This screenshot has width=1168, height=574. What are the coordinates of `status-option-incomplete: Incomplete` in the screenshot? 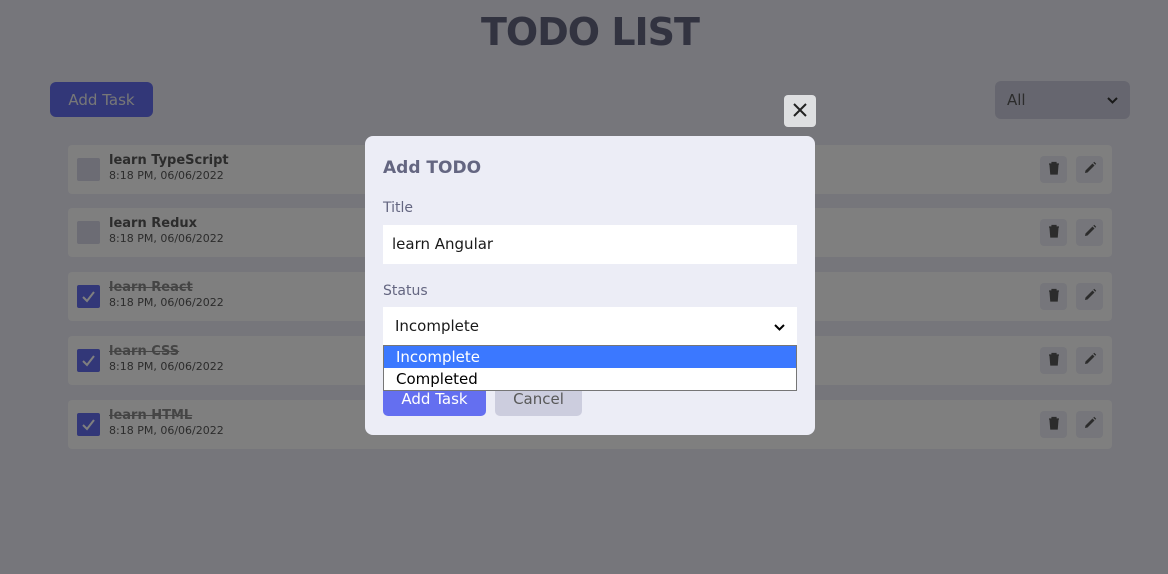 It's located at (590, 357).